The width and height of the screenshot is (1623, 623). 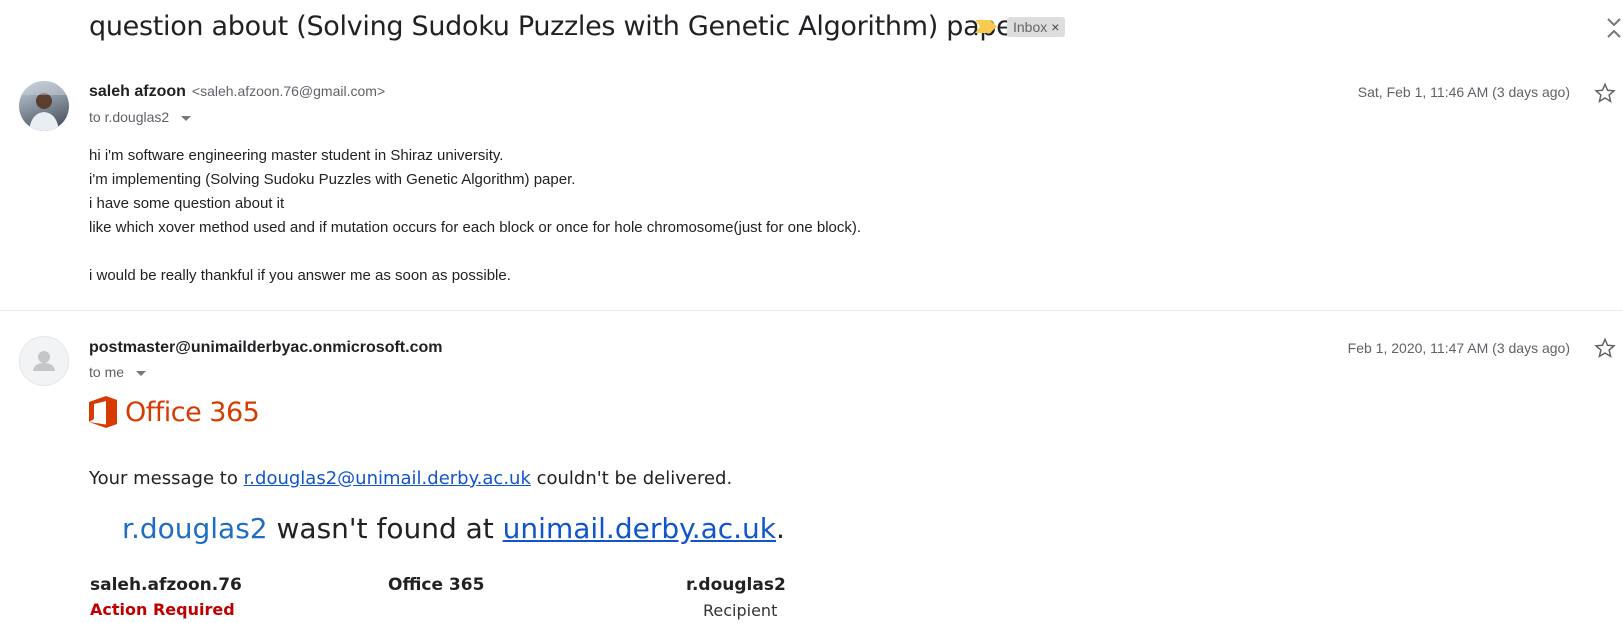 I want to click on sender-name: saleh afzoon, so click(x=137, y=92).